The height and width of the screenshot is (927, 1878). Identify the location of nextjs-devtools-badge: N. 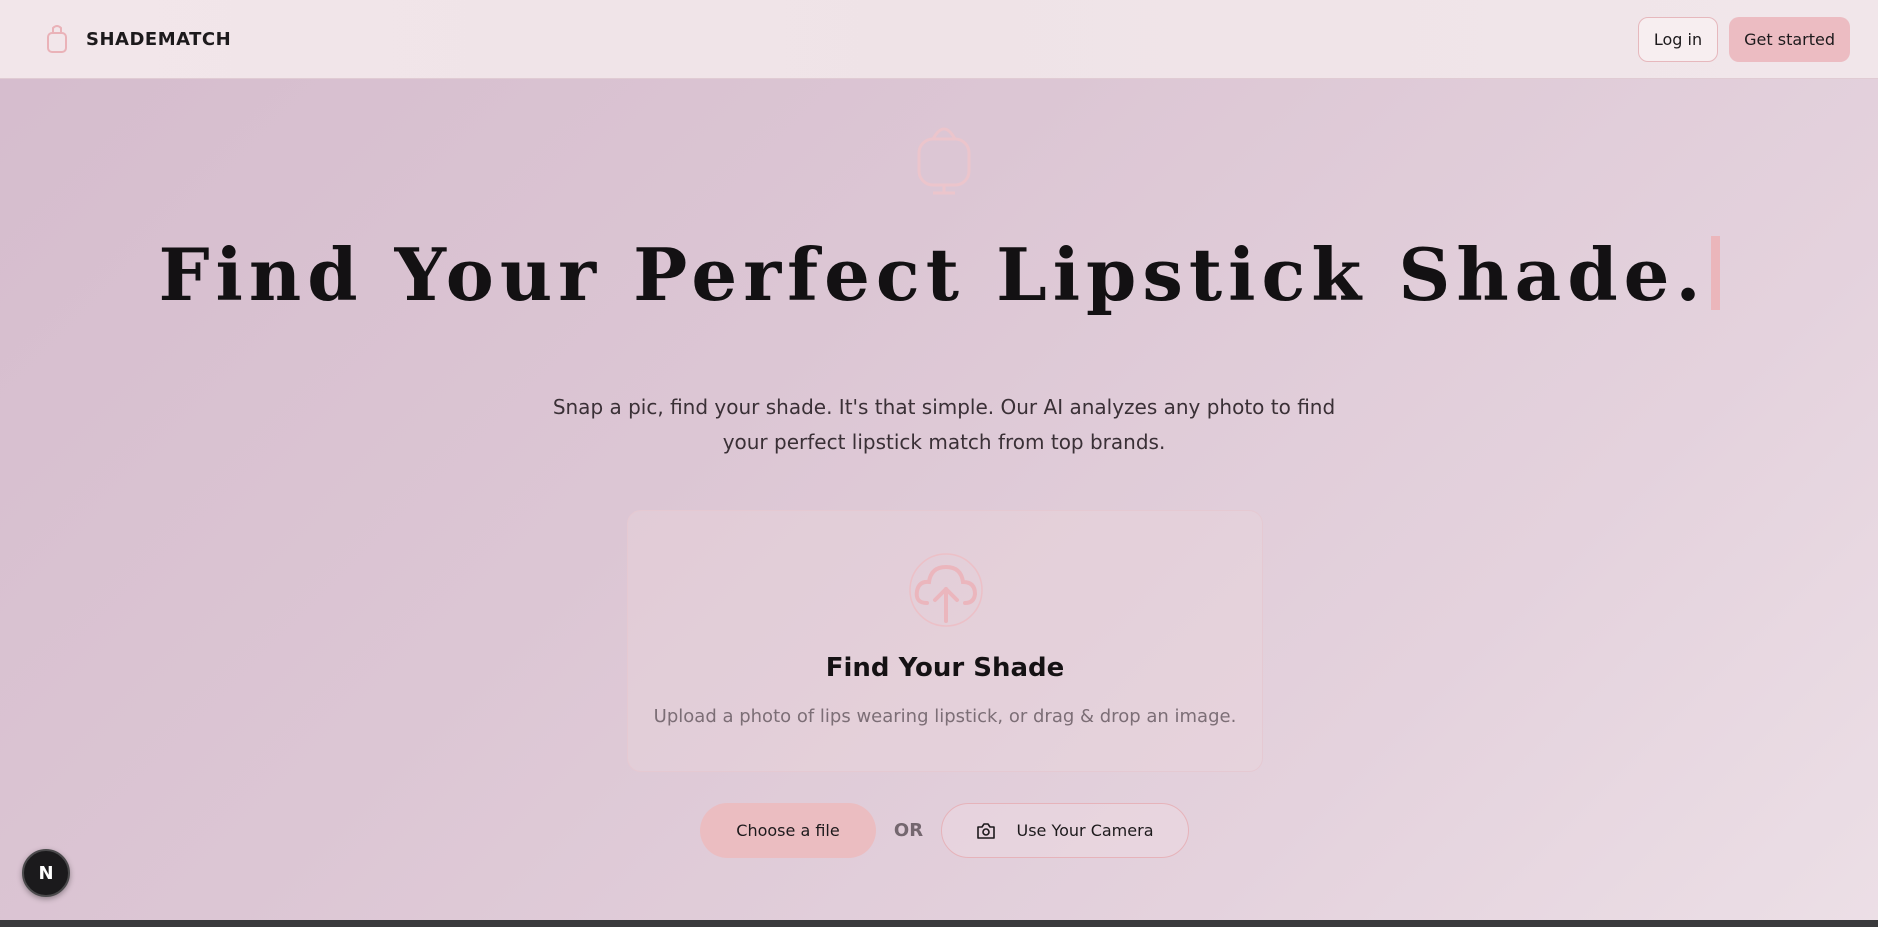
(46, 873).